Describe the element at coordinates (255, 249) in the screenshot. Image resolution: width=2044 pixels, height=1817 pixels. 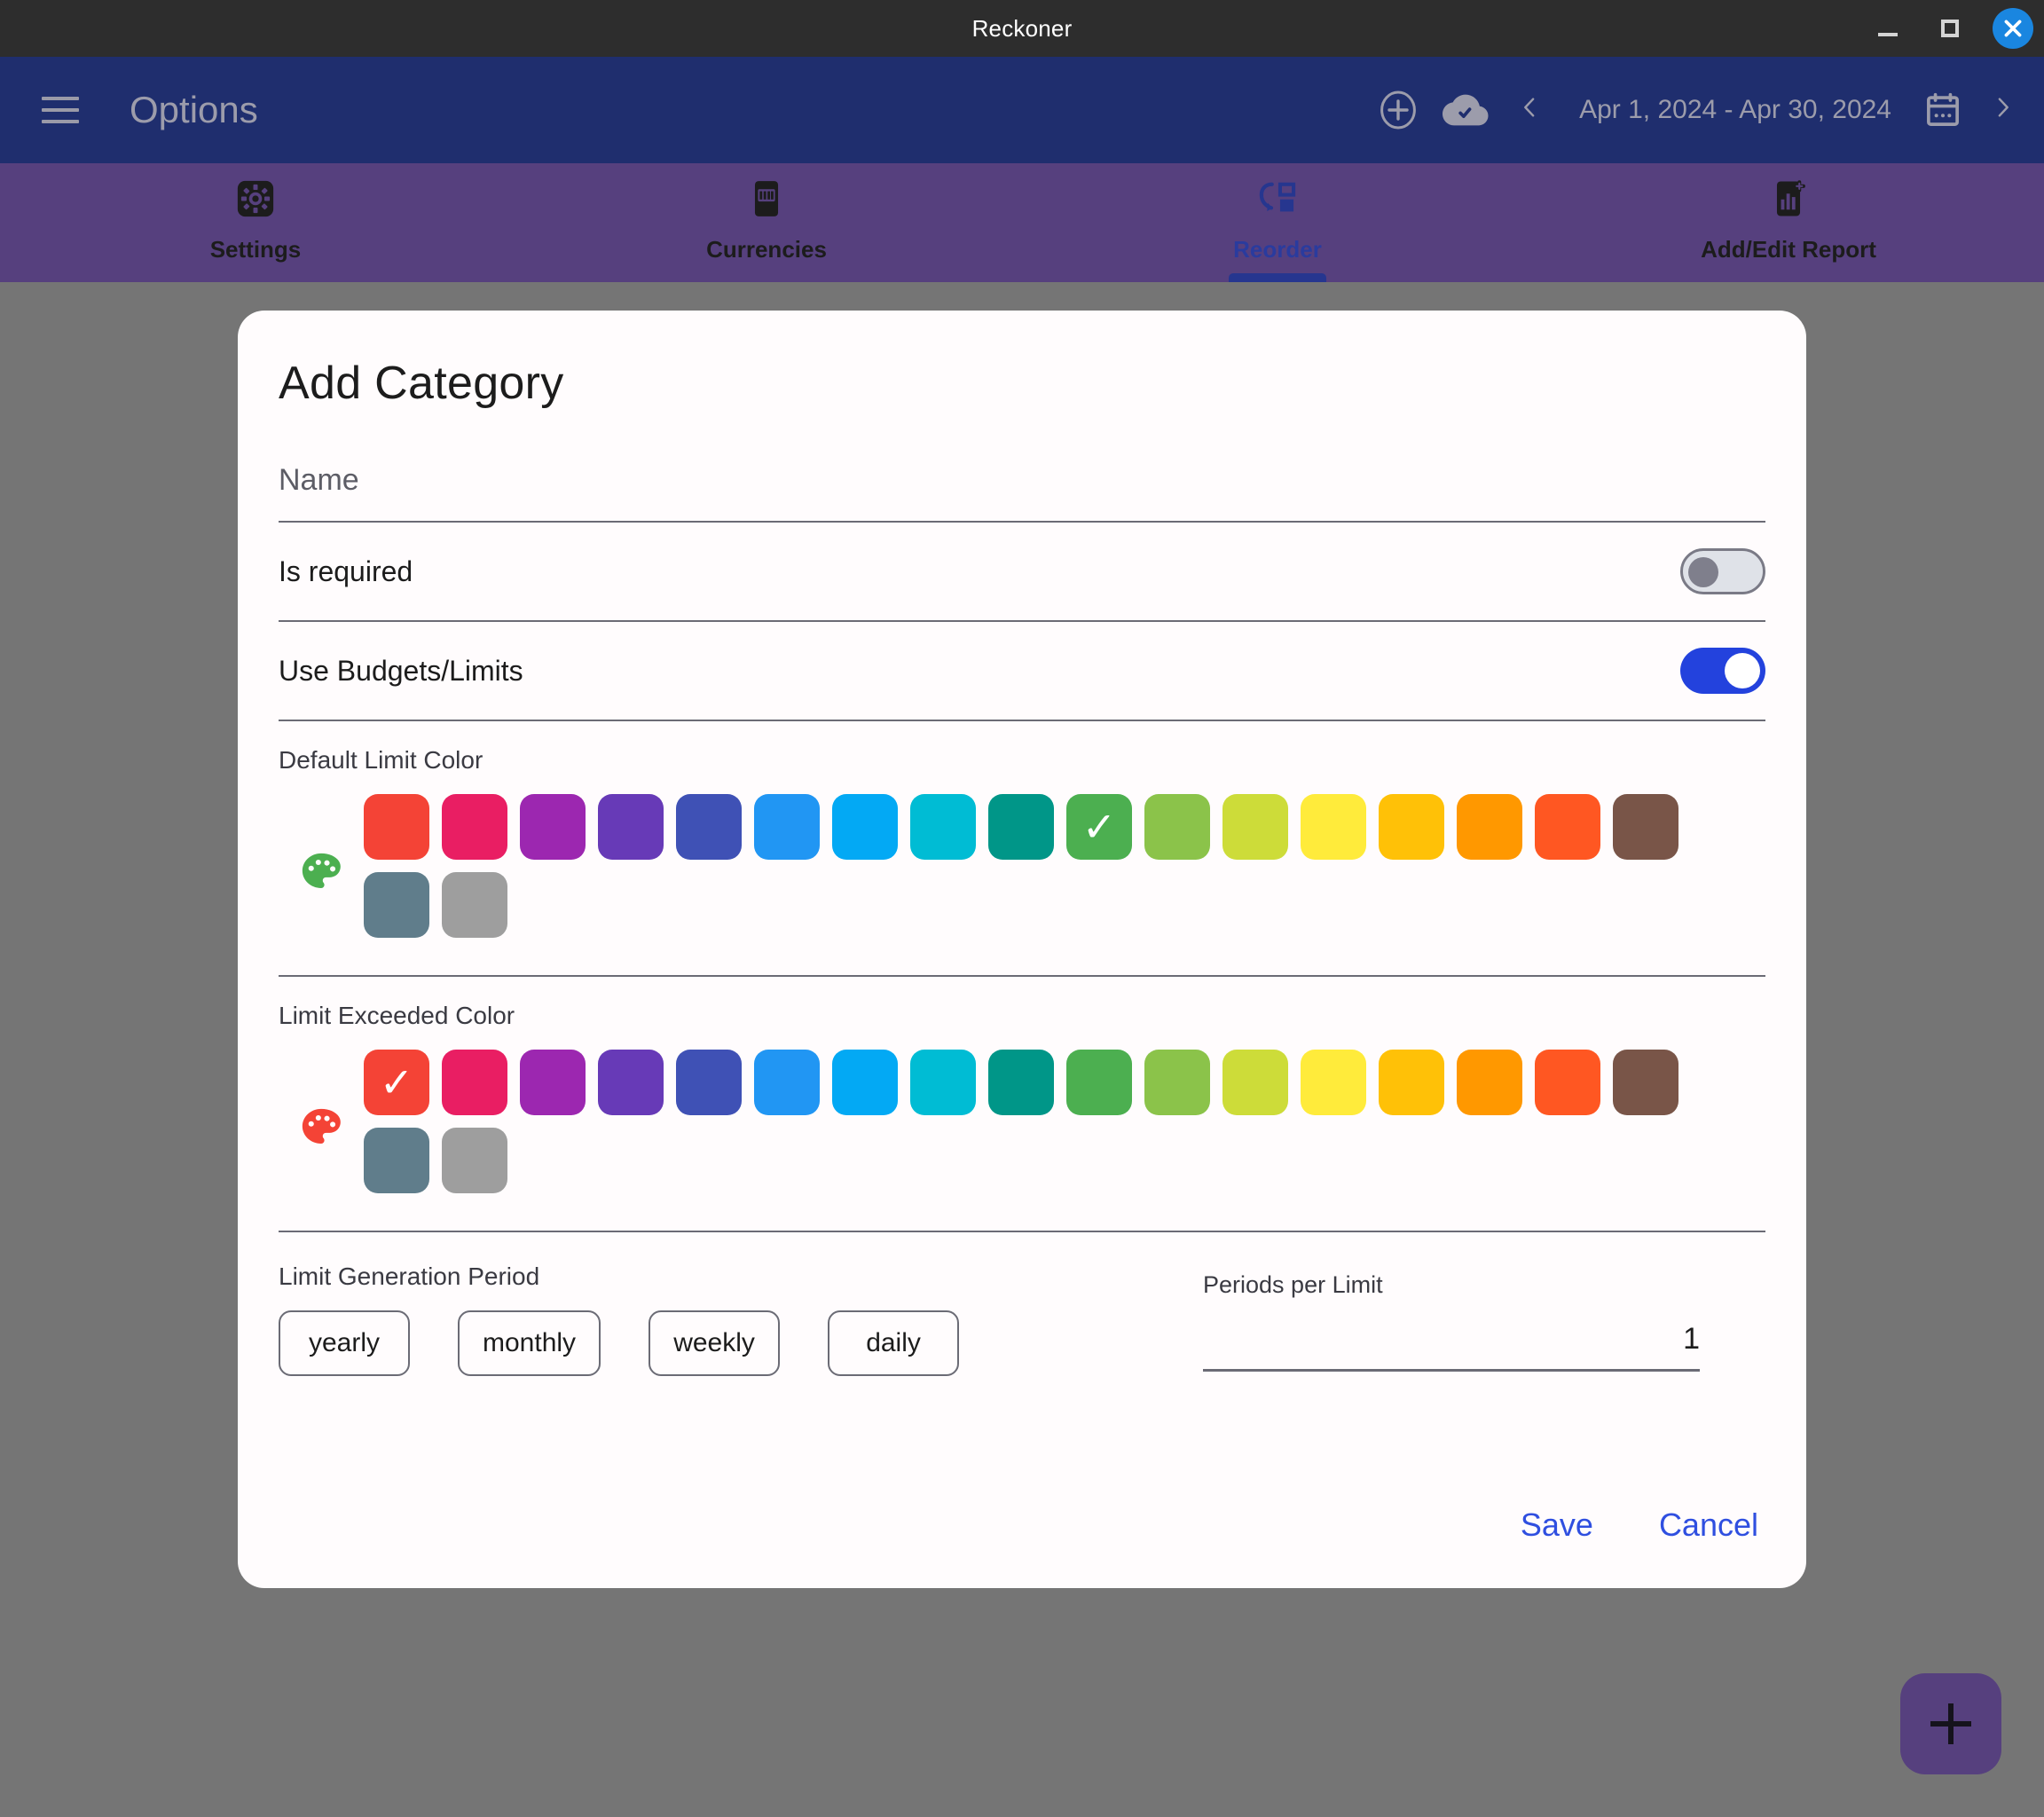
I see `tab-label: Settings` at that location.